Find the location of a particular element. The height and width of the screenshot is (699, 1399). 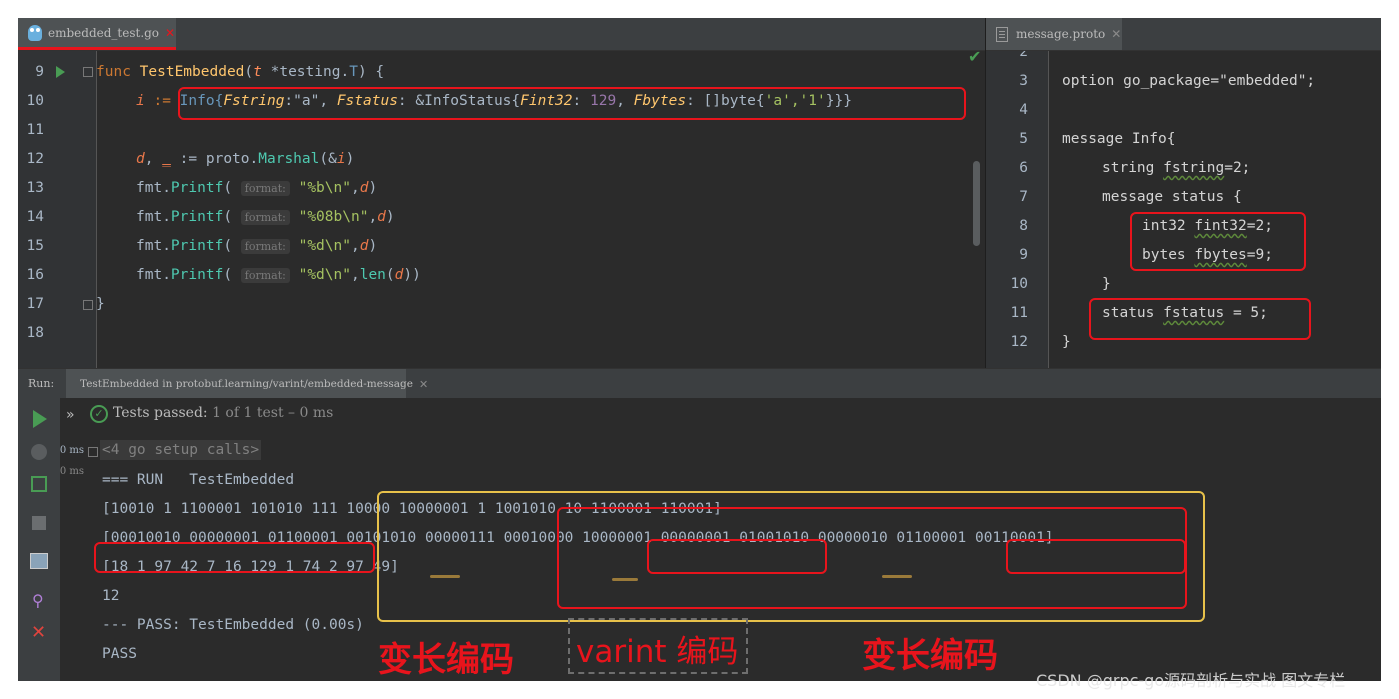

line-number: 17 is located at coordinates (35, 304).